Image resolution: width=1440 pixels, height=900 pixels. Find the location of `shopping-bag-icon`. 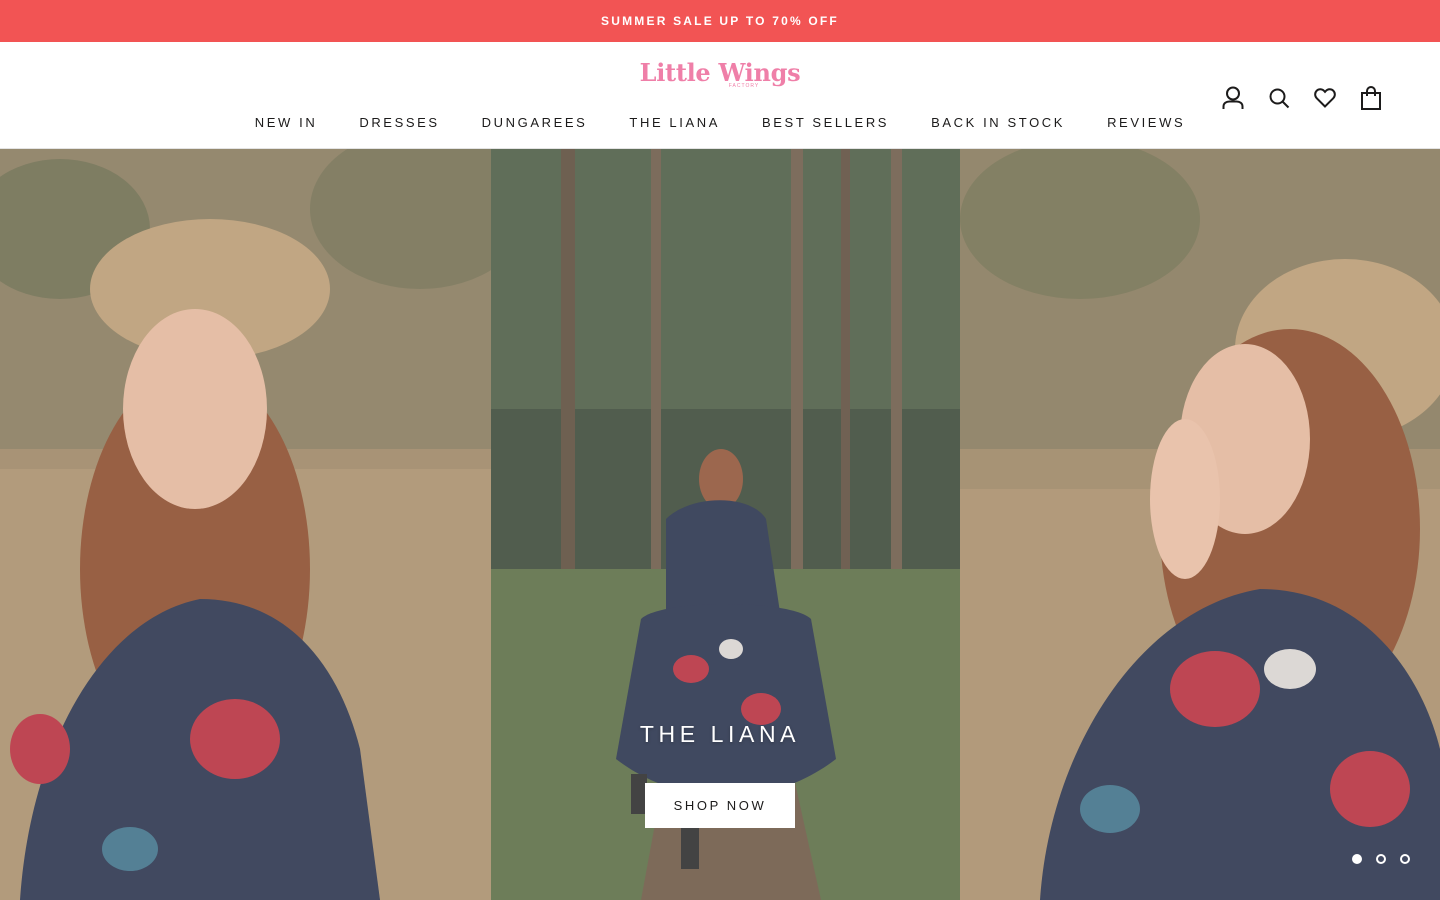

shopping-bag-icon is located at coordinates (1371, 98).